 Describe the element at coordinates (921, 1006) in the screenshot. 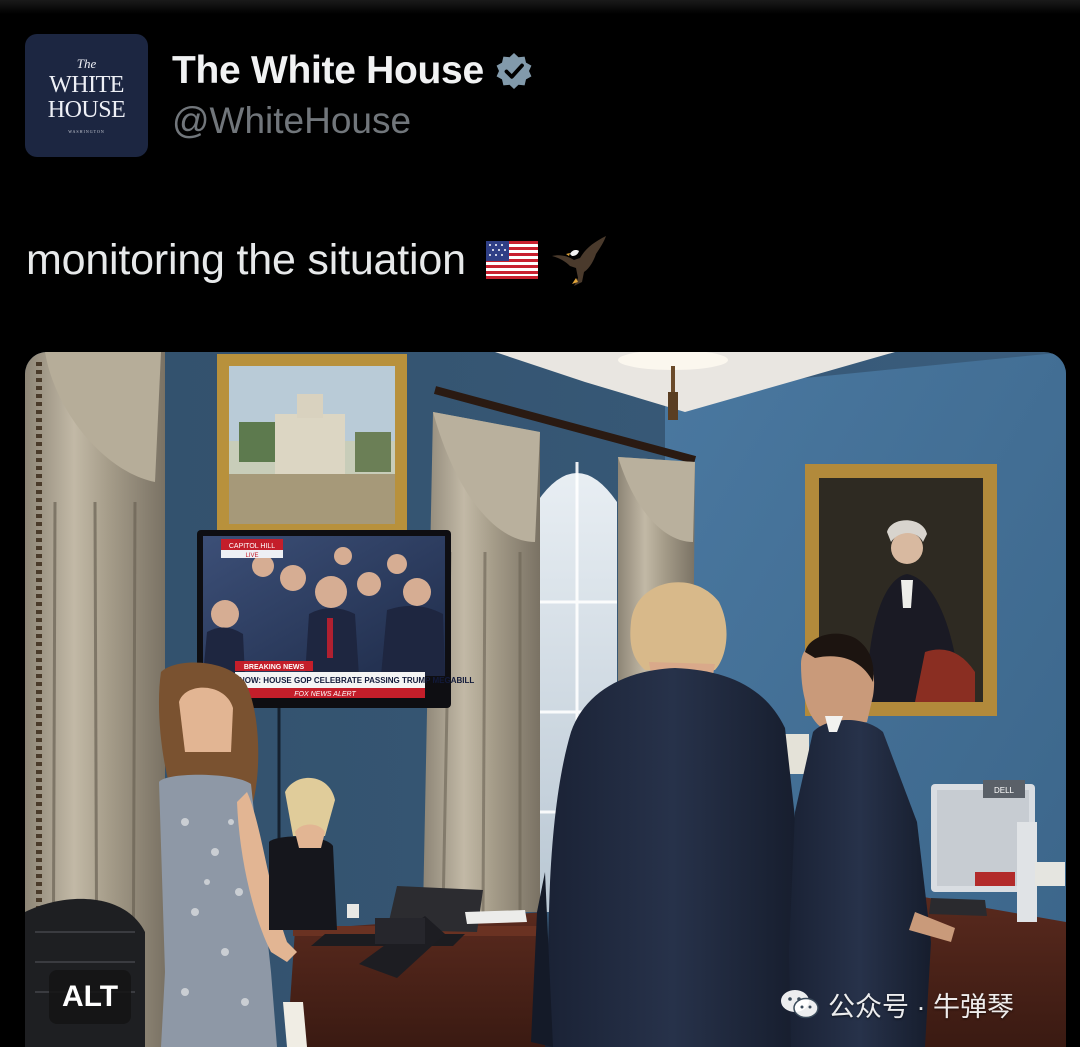

I see `watermark-text: 公众号 · 牛弹琴` at that location.